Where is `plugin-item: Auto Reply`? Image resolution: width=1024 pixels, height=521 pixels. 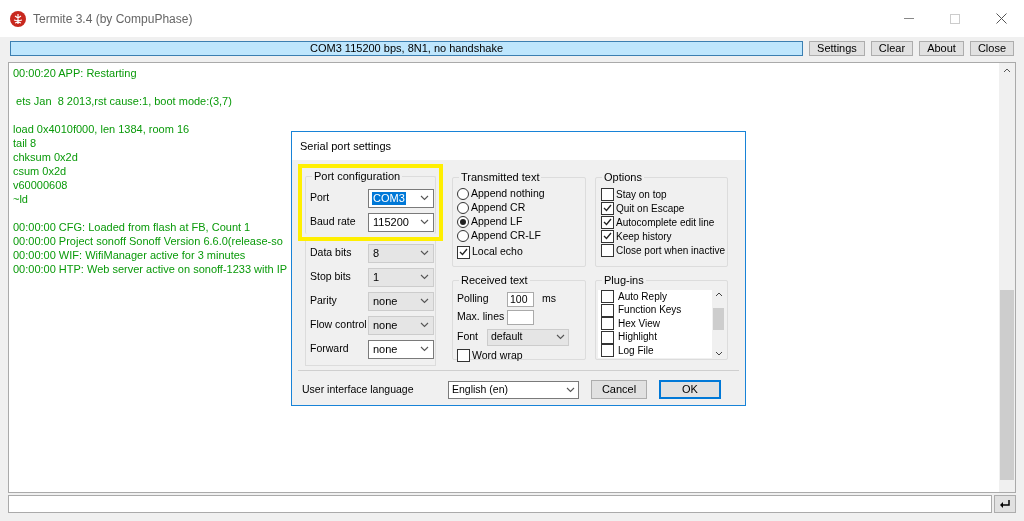
plugin-item: Auto Reply is located at coordinates (656, 297).